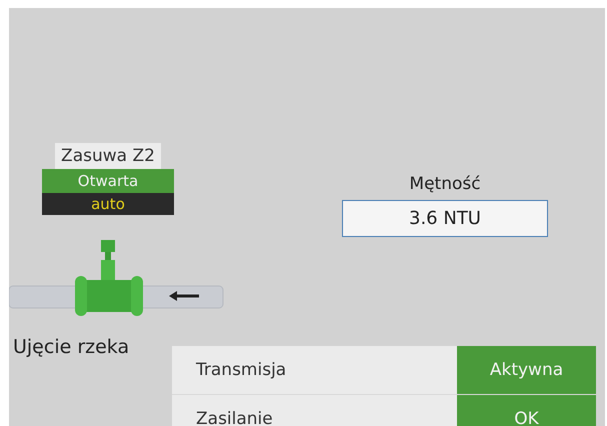 Image resolution: width=607 pixels, height=426 pixels. Describe the element at coordinates (445, 218) in the screenshot. I see `turbidity-value: 3.6 NTU` at that location.